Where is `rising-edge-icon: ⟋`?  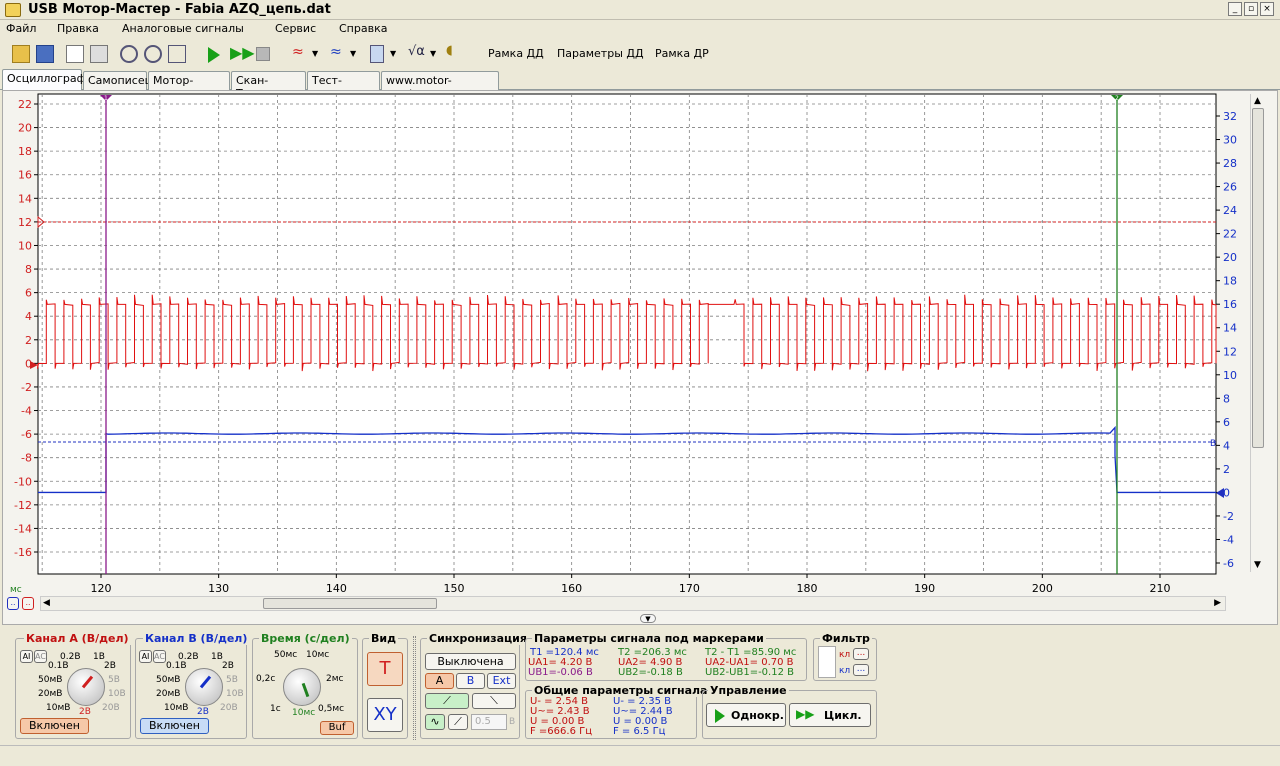 rising-edge-icon: ⟋ is located at coordinates (447, 701).